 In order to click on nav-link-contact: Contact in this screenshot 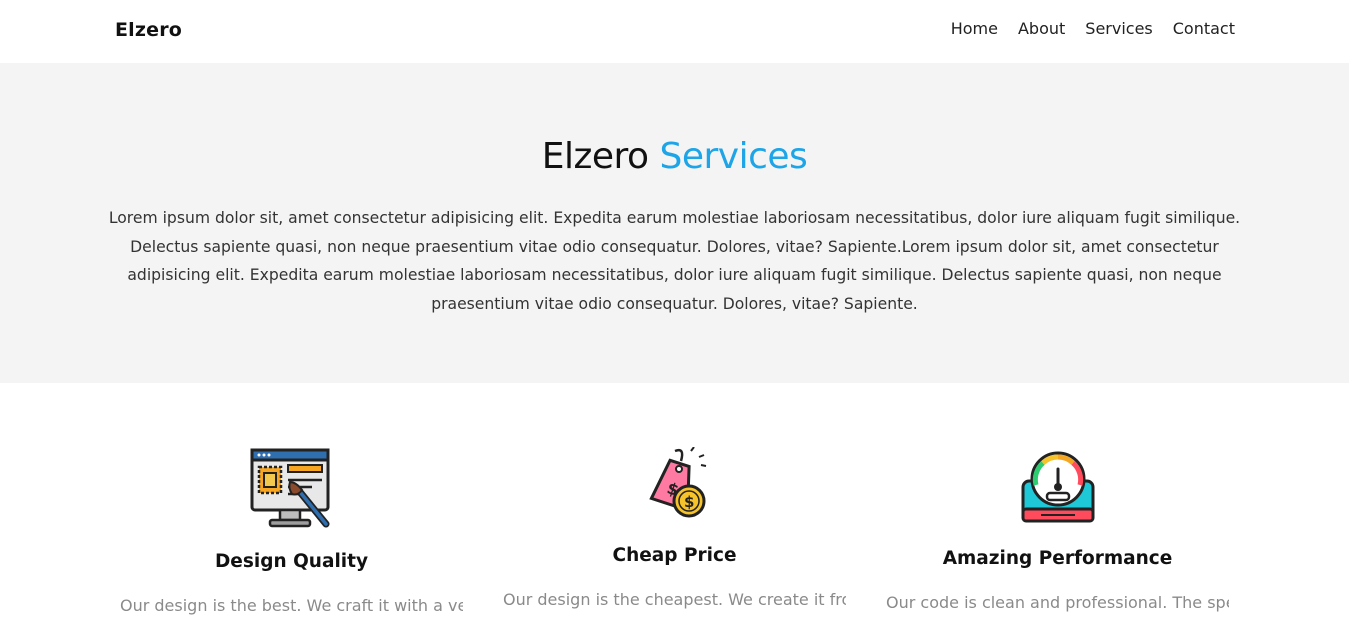, I will do `click(1204, 29)`.